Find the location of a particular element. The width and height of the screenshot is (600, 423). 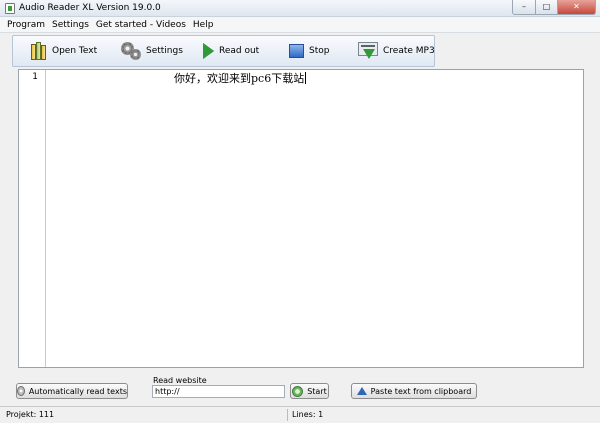

close-button: ✕ is located at coordinates (577, 7).